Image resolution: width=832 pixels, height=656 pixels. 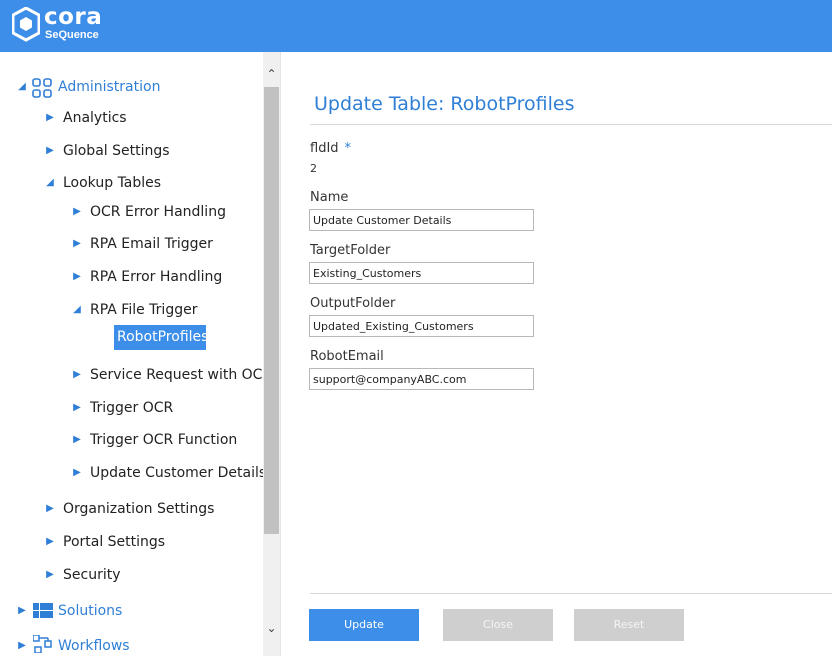 What do you see at coordinates (72, 35) in the screenshot?
I see `brand-subname: SeQuence` at bounding box center [72, 35].